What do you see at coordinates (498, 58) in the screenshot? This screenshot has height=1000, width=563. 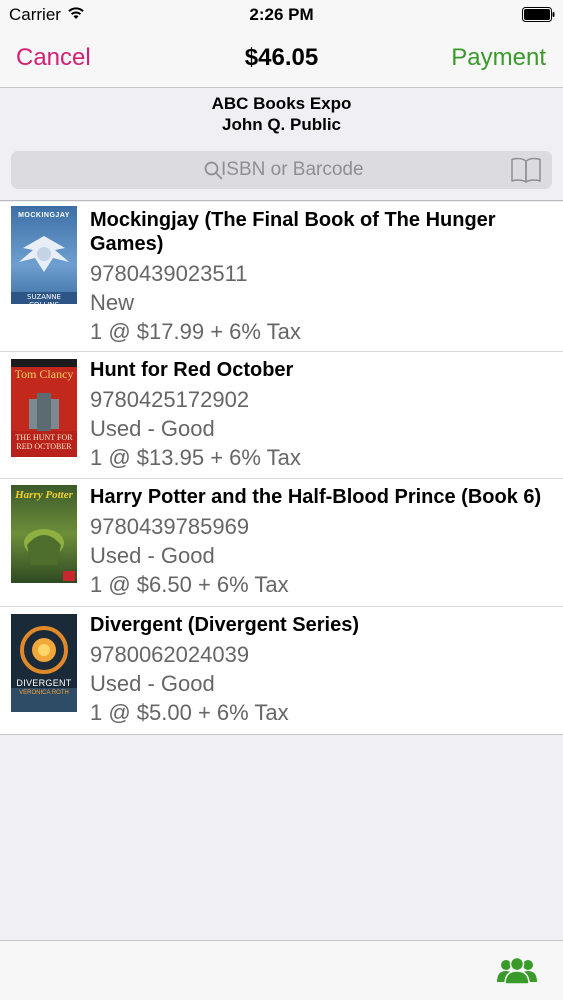 I see `payment-button: Payment` at bounding box center [498, 58].